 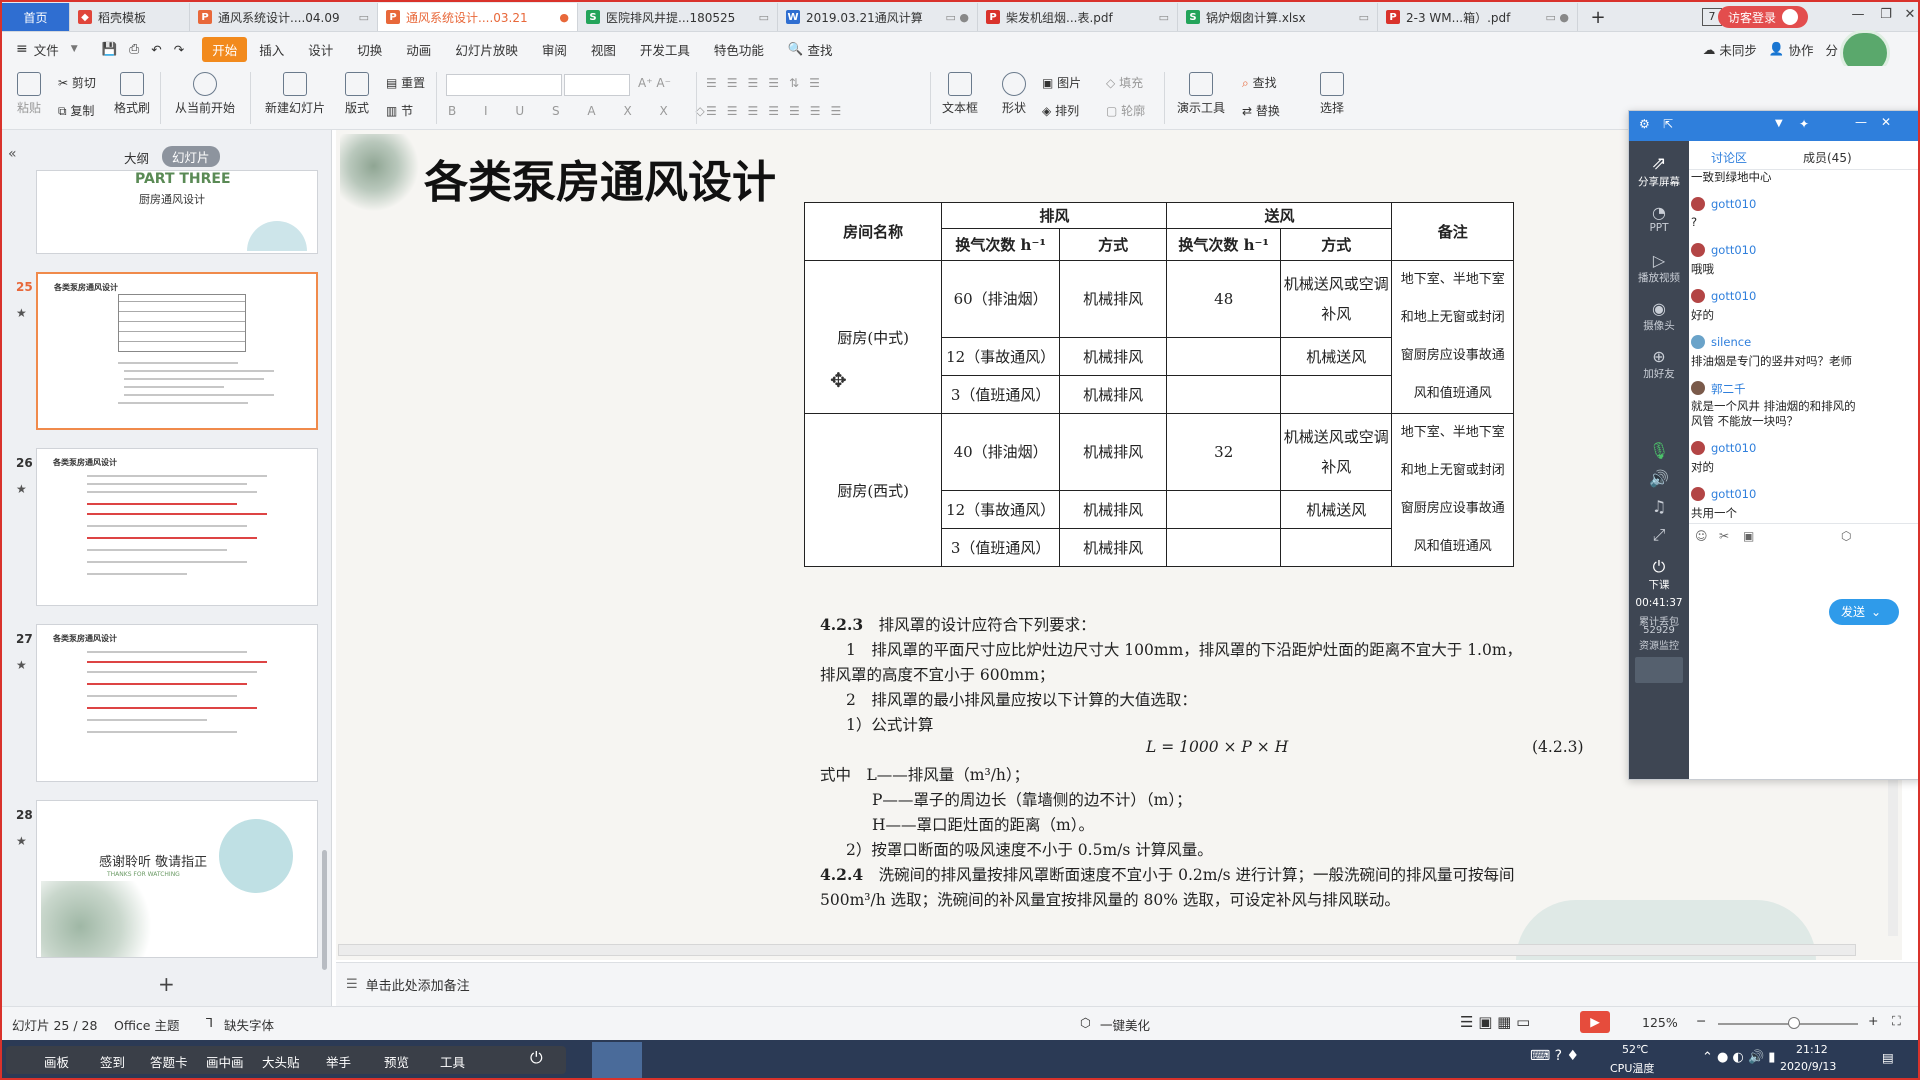 I want to click on tab-docer: ◆ 稻壳模板, so click(x=130, y=17).